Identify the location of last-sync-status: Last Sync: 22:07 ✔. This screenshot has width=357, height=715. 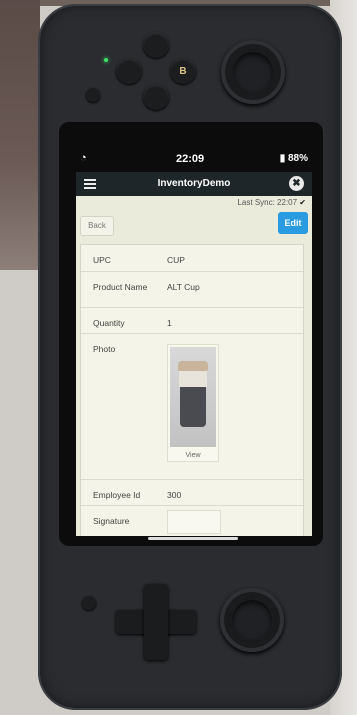
(271, 202).